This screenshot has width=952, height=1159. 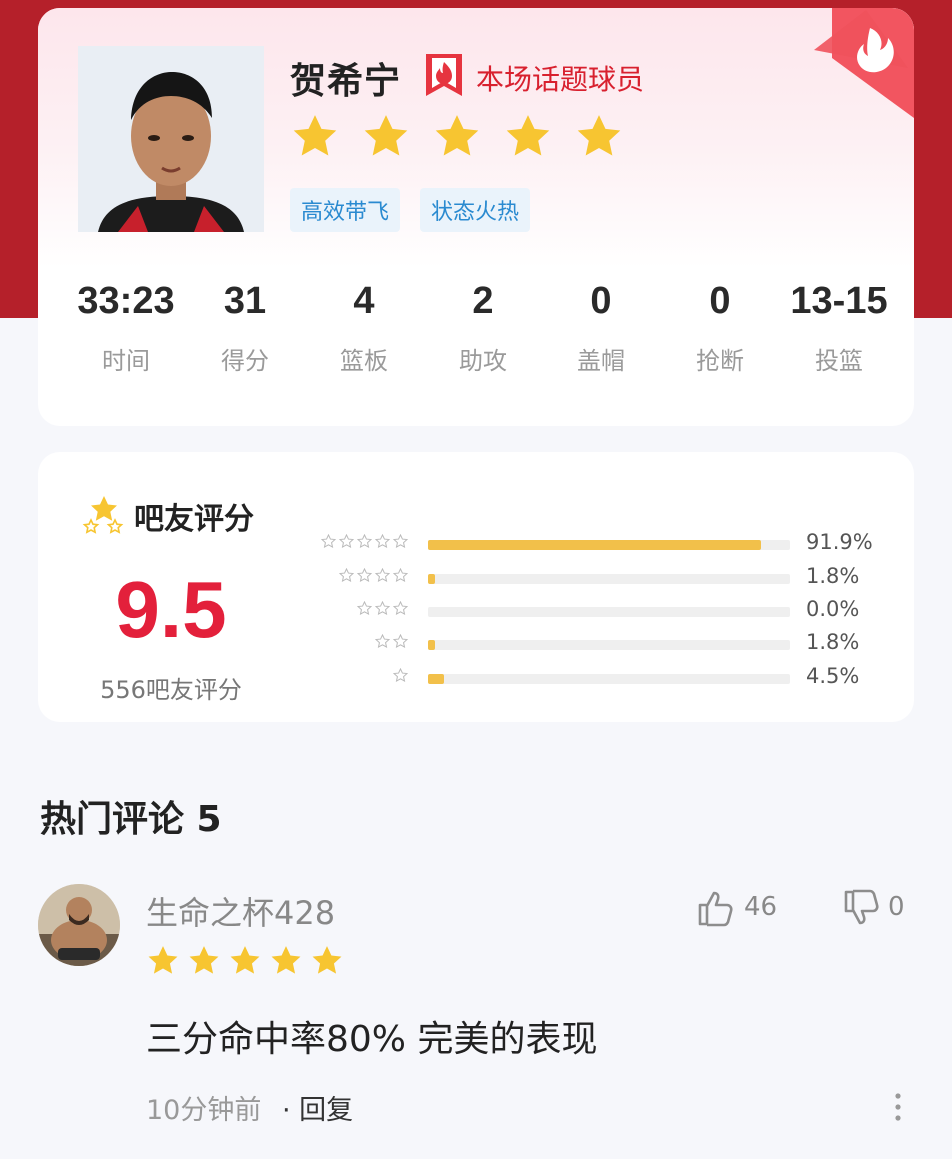 What do you see at coordinates (560, 79) in the screenshot?
I see `hot-topic-label: 本场话题球员` at bounding box center [560, 79].